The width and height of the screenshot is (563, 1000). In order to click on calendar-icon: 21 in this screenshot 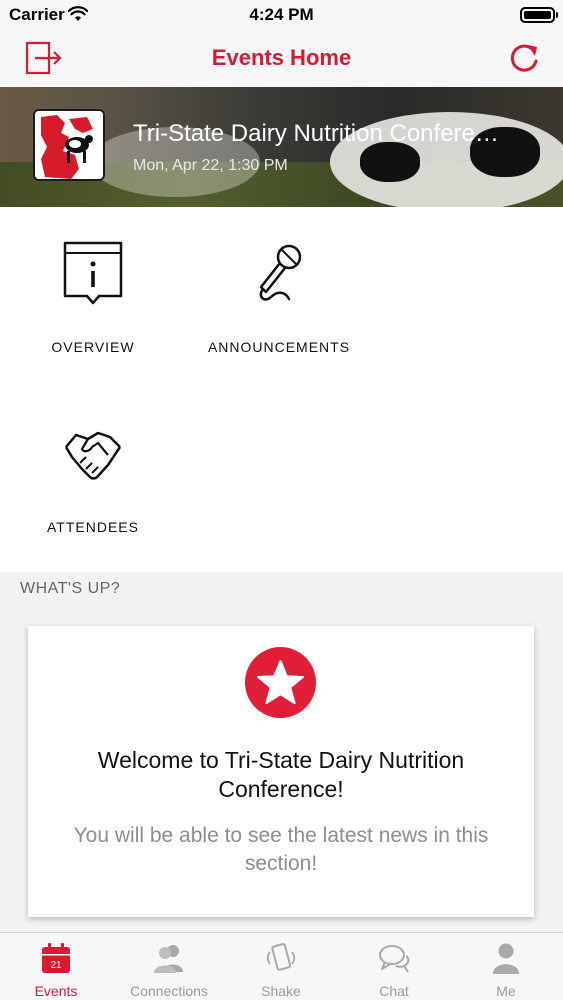, I will do `click(56, 958)`.